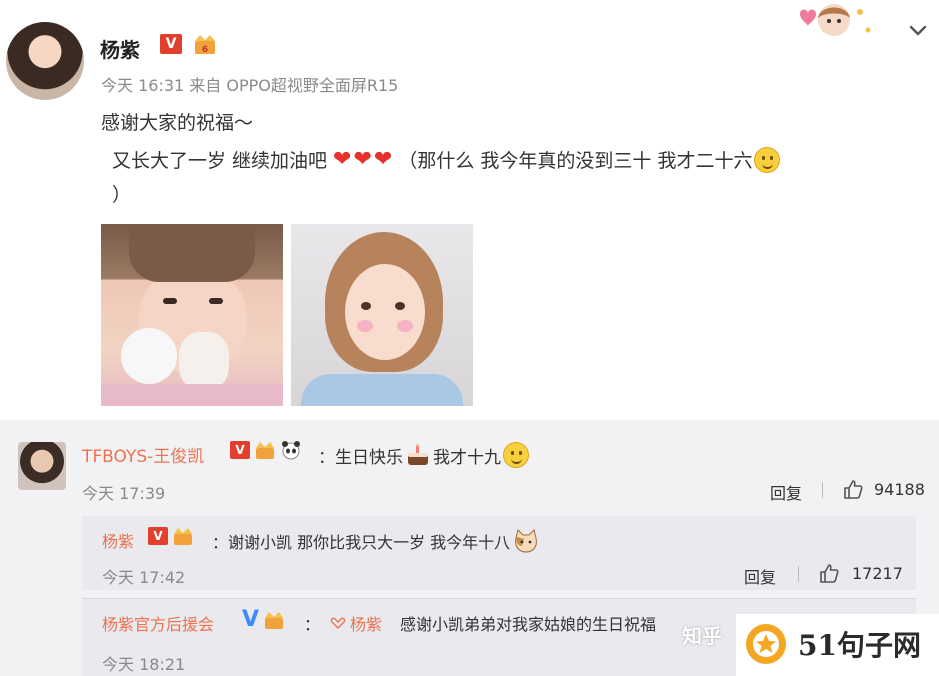 This screenshot has height=676, width=939. I want to click on panda-icon, so click(291, 450).